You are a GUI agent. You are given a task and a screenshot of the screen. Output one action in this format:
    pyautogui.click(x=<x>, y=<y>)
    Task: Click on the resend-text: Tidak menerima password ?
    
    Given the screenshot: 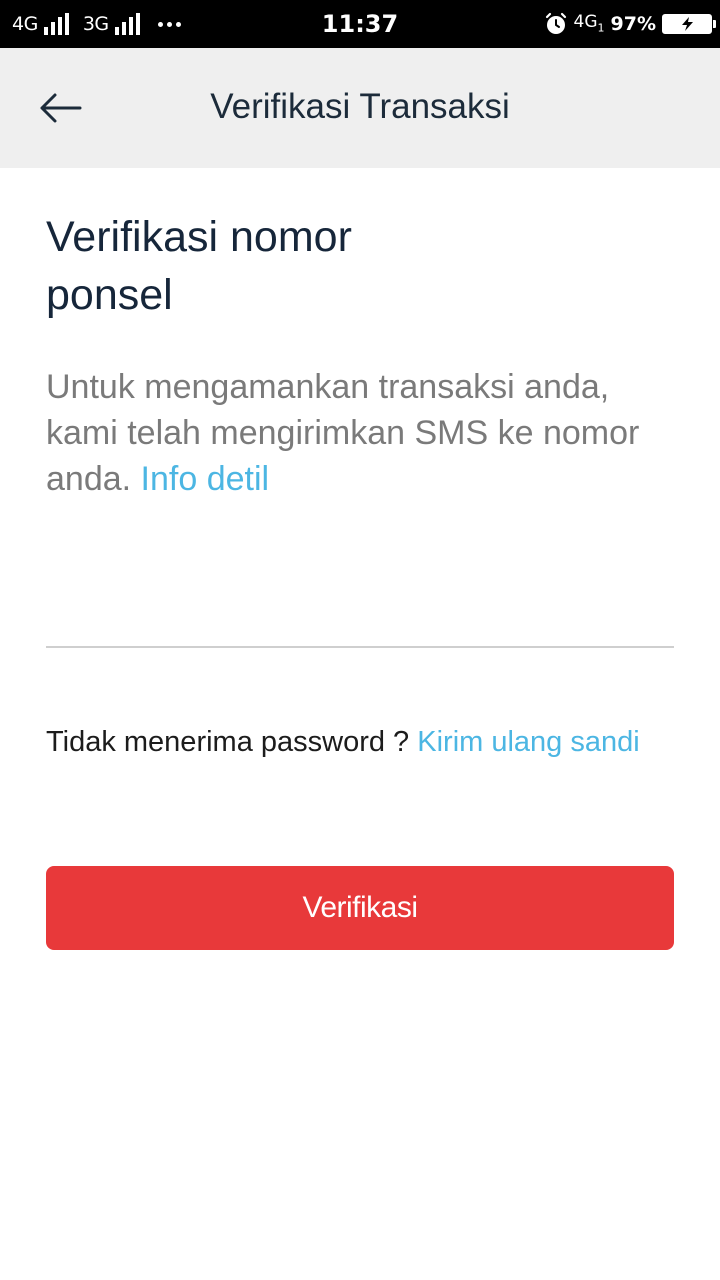 What is the action you would take?
    pyautogui.click(x=228, y=742)
    